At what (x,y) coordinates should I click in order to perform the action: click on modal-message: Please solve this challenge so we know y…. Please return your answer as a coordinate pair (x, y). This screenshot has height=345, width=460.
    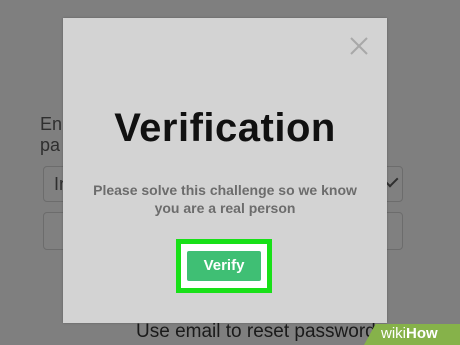
    Looking at the image, I should click on (225, 199).